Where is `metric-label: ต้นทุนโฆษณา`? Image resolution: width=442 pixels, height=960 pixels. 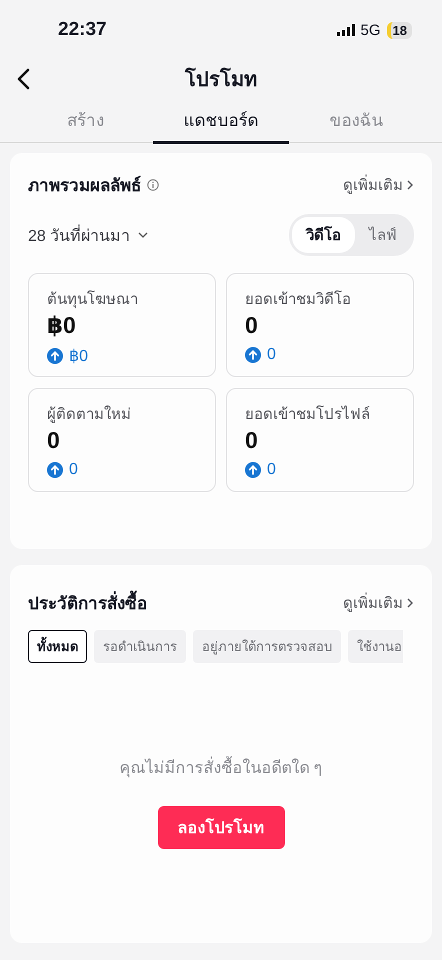 metric-label: ต้นทุนโฆษณา is located at coordinates (93, 299).